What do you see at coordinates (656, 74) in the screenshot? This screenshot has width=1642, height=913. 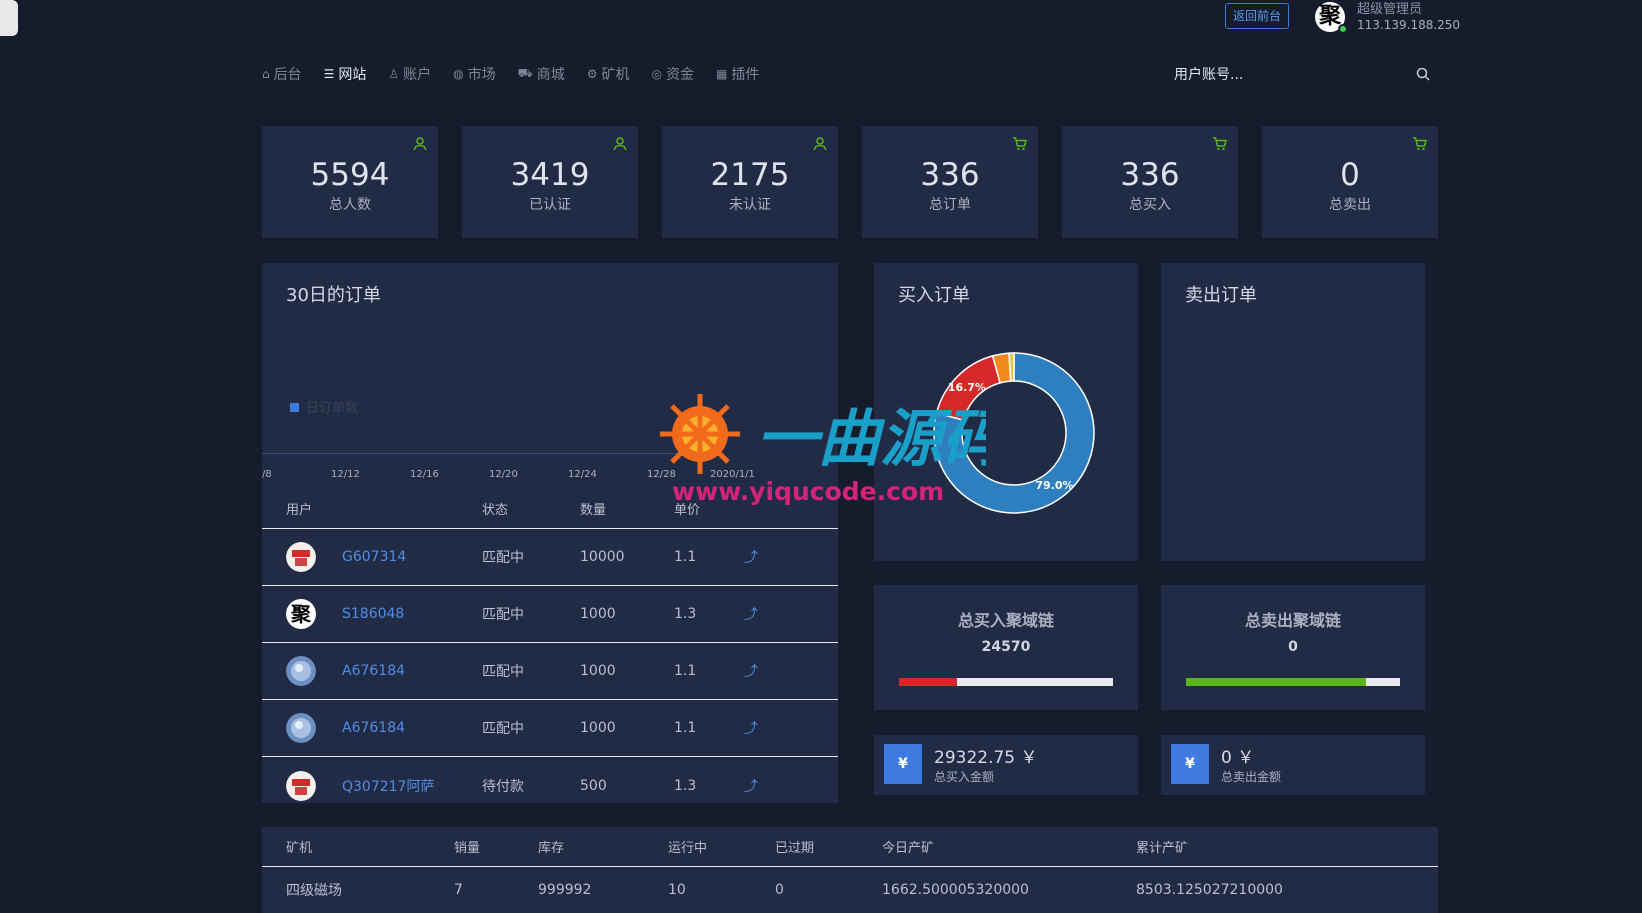 I see `coin-icon: ◎` at bounding box center [656, 74].